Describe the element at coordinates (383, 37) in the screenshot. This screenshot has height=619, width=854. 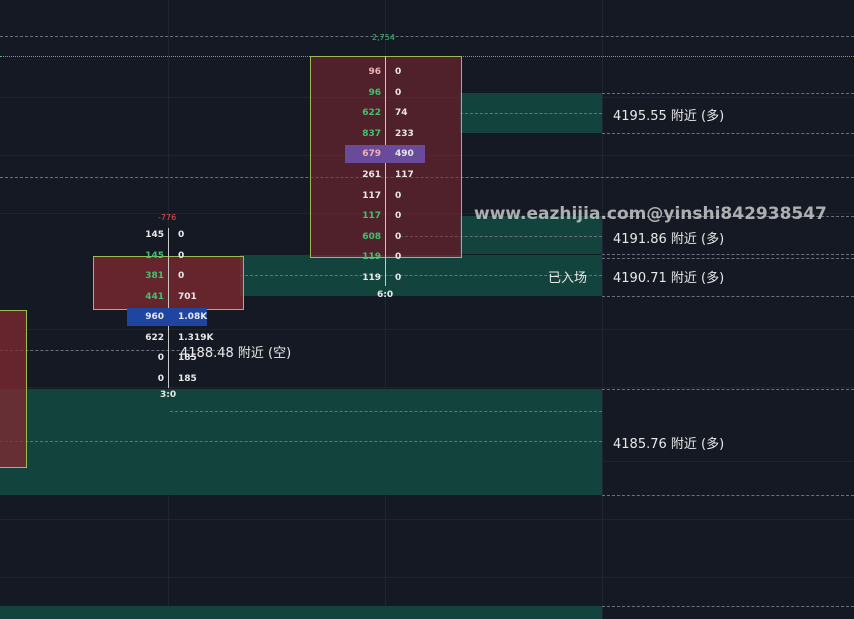
I see `bar-delta: 2,754` at that location.